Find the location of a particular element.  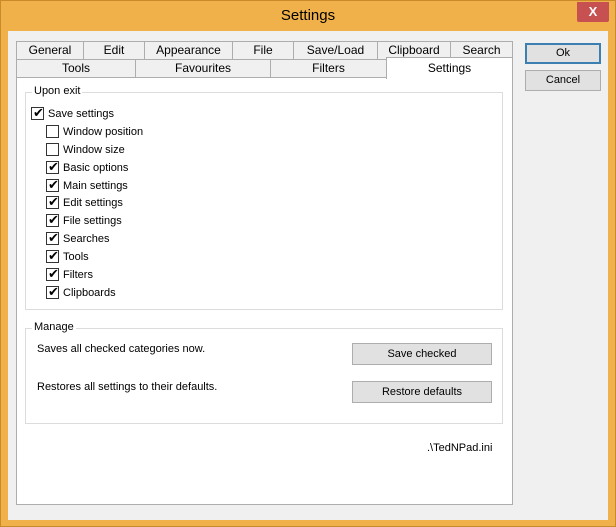

checkbox-label: Window position is located at coordinates (103, 132).